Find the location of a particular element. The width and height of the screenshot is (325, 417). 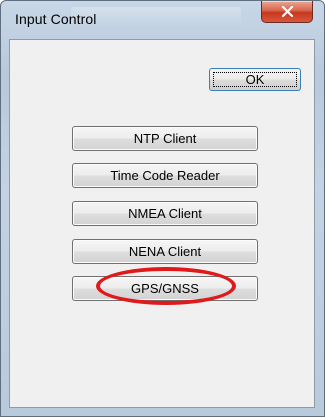

time-code-reader-button: Time Code Reader is located at coordinates (165, 175).